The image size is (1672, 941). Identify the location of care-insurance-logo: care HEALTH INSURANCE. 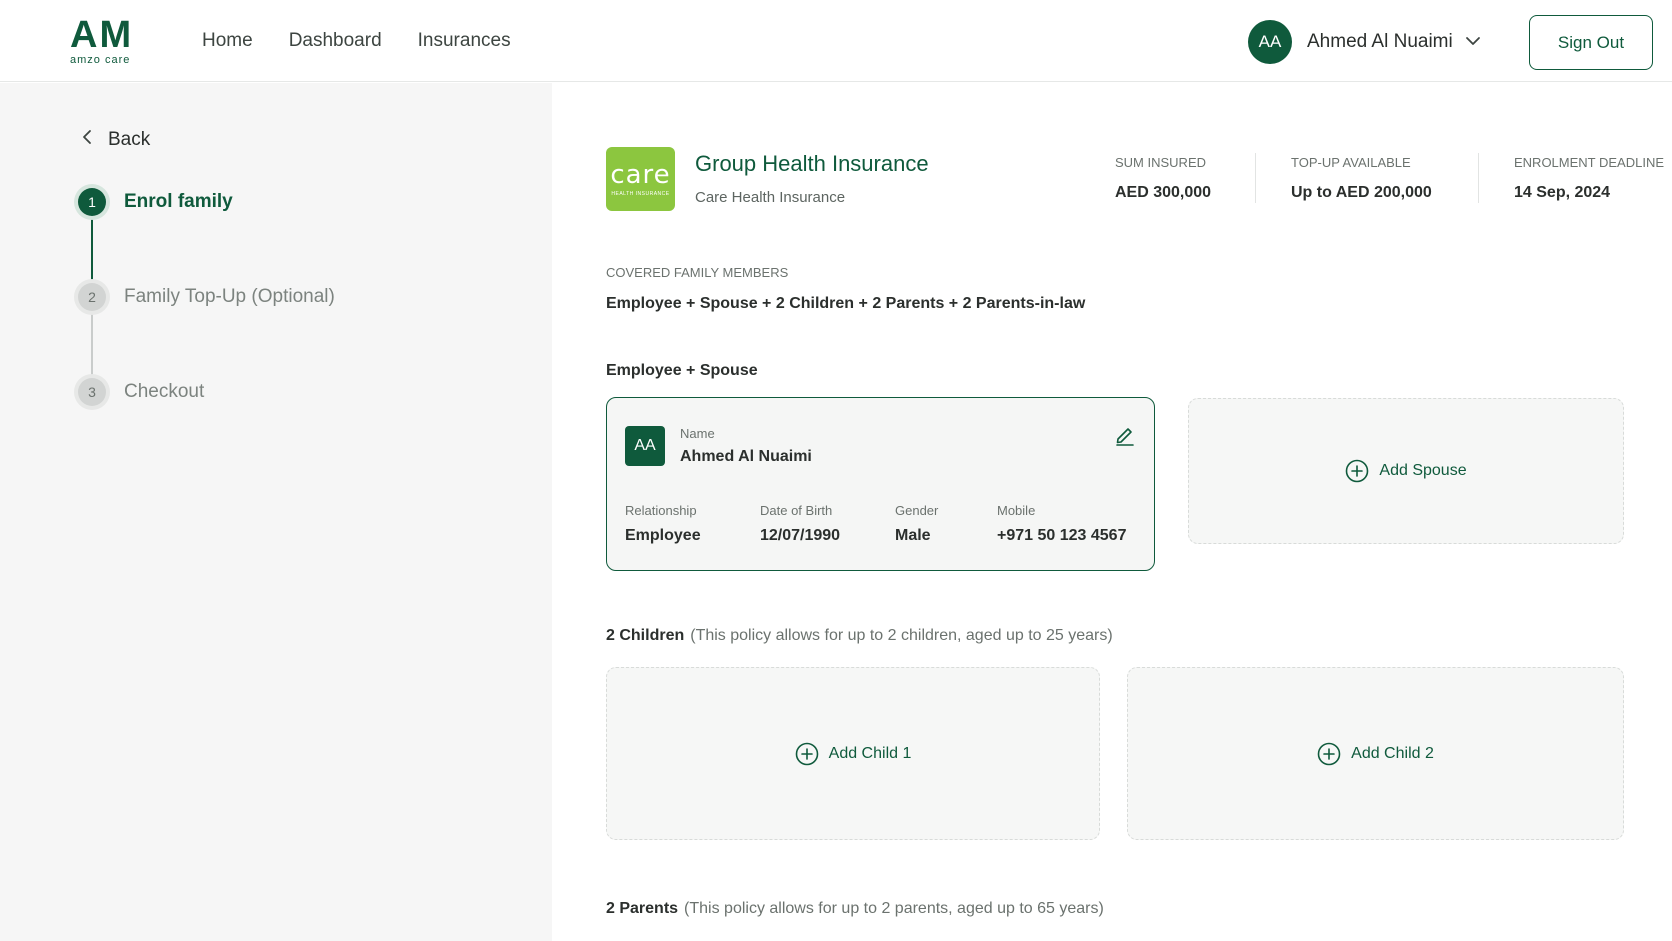
(640, 179).